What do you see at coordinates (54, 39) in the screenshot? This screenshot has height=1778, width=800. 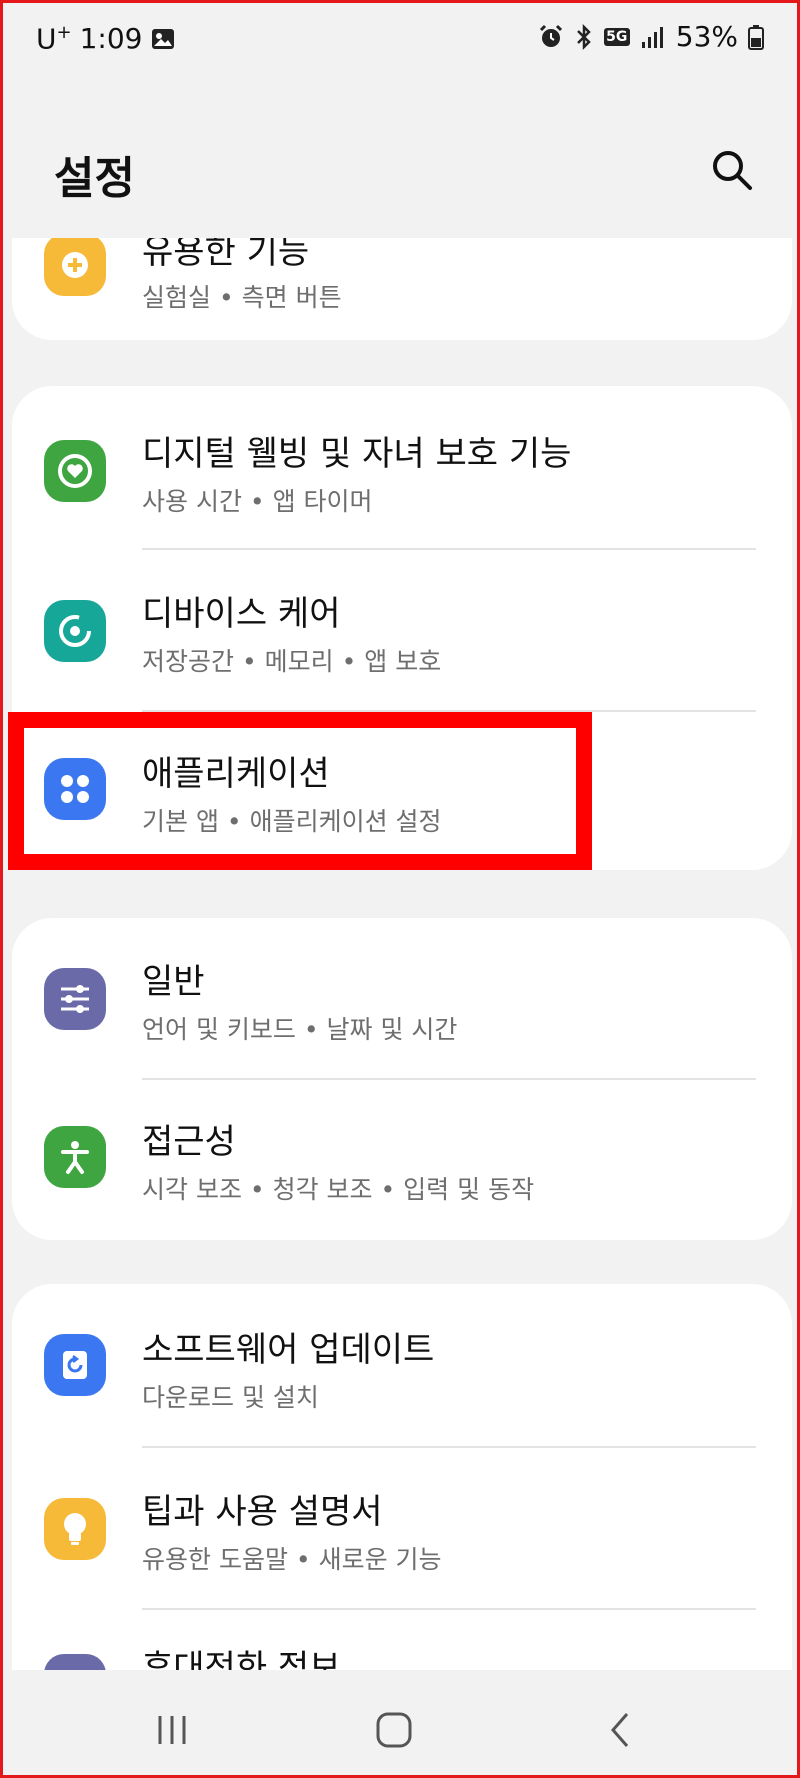 I see `carrier-label: U+` at bounding box center [54, 39].